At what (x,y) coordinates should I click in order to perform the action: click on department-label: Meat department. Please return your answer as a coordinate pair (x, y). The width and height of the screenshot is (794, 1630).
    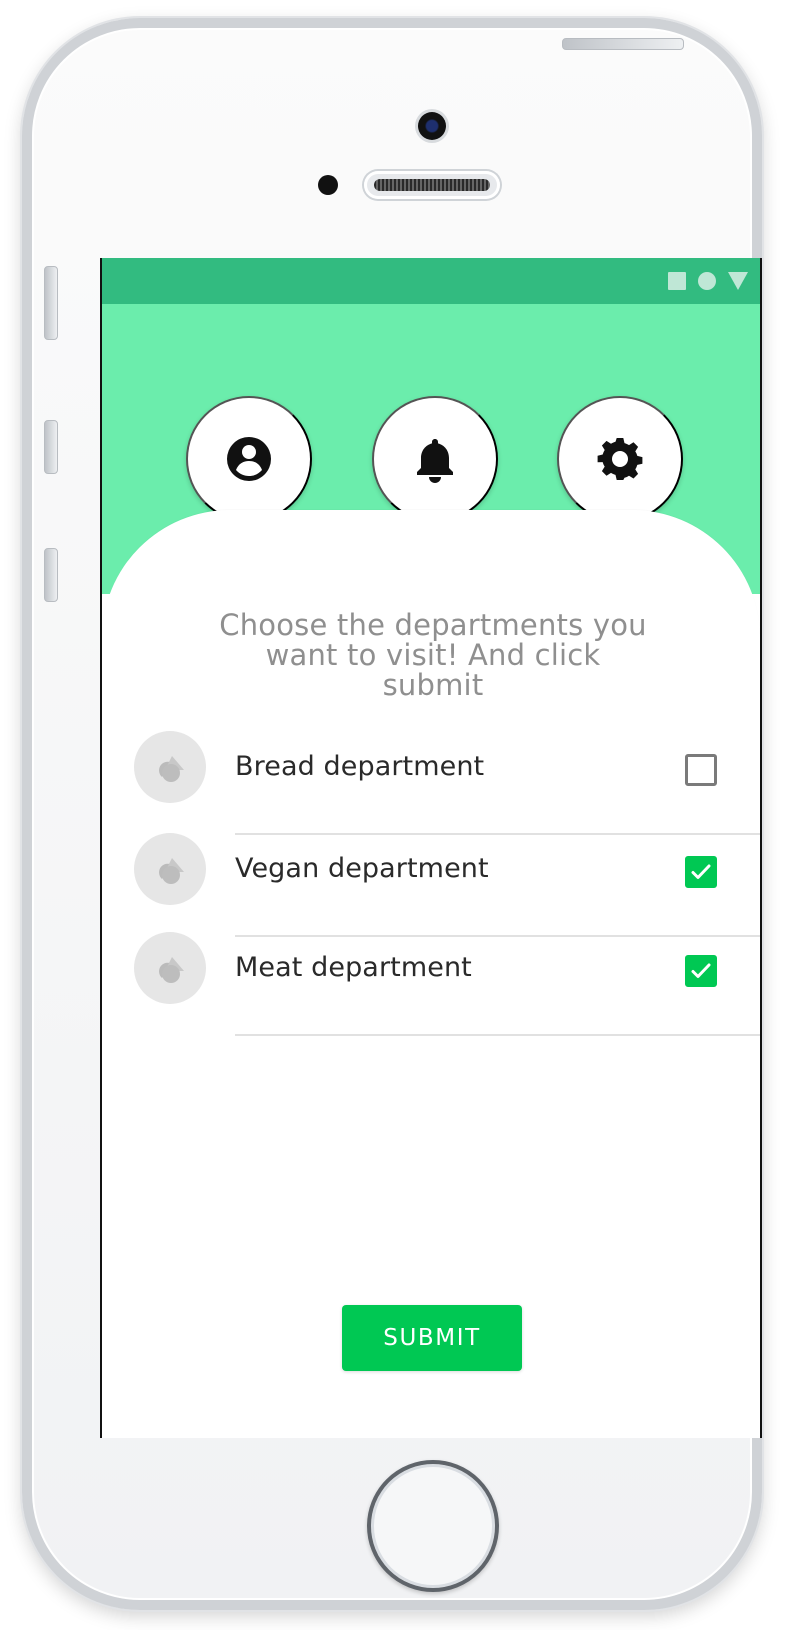
    Looking at the image, I should click on (353, 967).